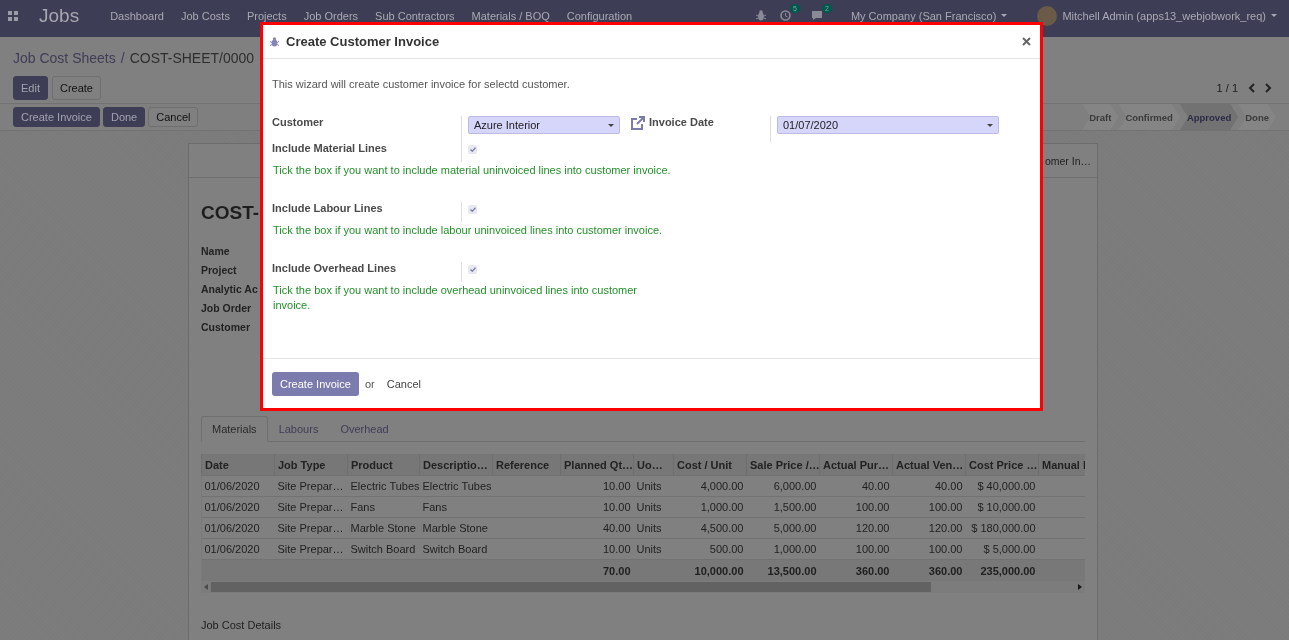  Describe the element at coordinates (328, 209) in the screenshot. I see `field-label: Include Labour Lines` at that location.